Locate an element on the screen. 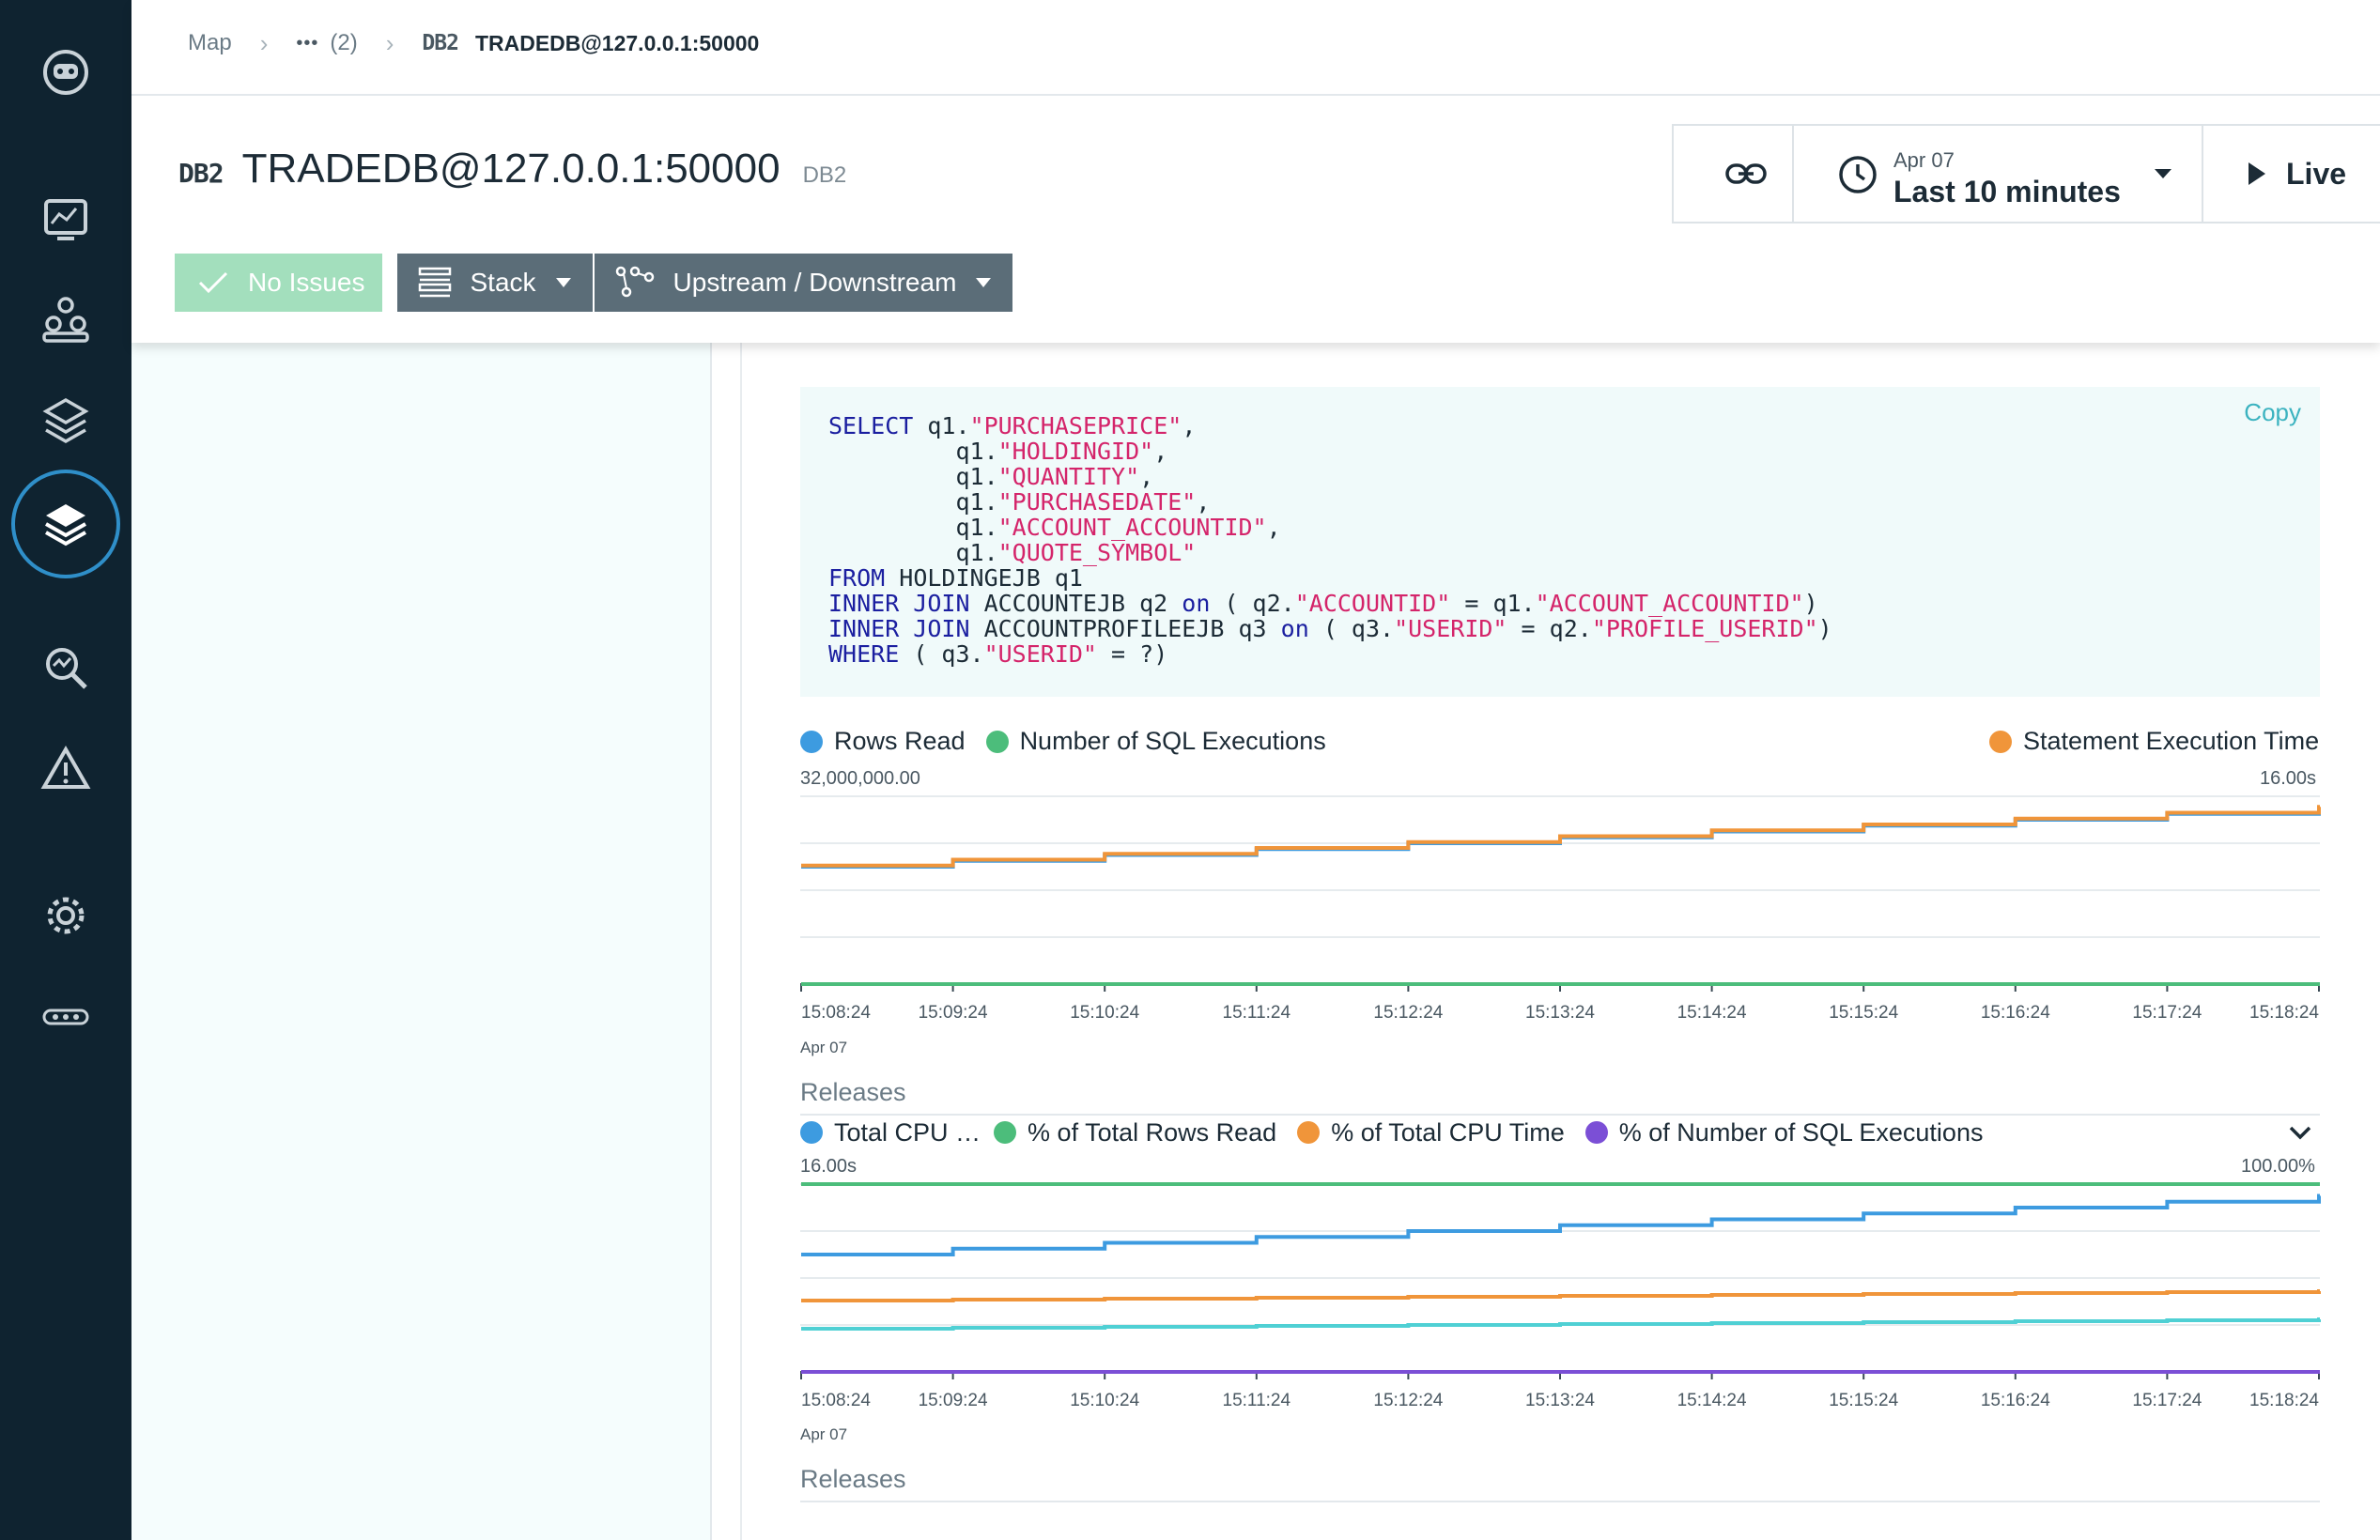  clock-icon is located at coordinates (1858, 174).